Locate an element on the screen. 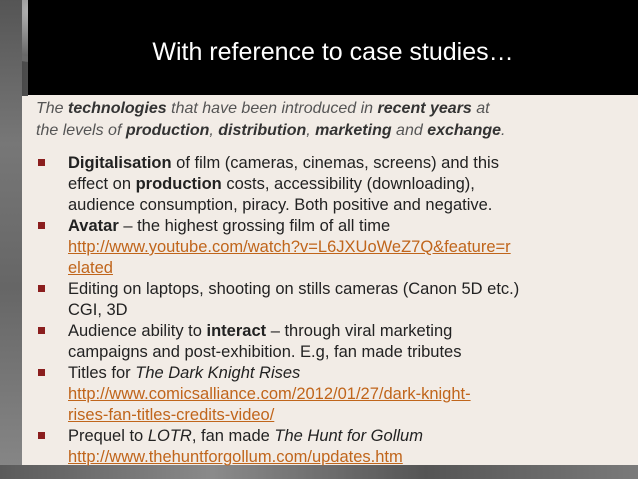 This screenshot has height=479, width=638. bullet-italic: LOTR is located at coordinates (169, 436).